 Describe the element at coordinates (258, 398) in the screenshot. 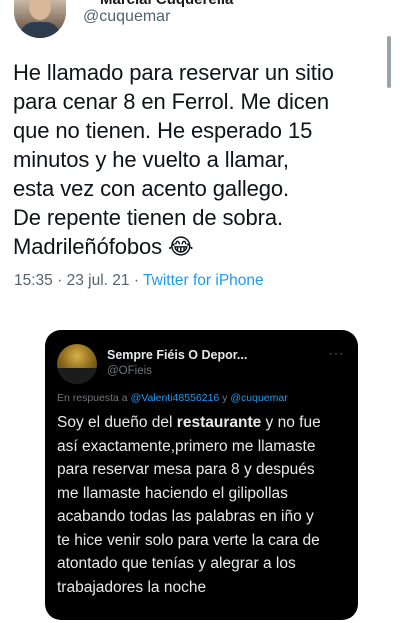

I see `mention-link: @cuquemar` at that location.